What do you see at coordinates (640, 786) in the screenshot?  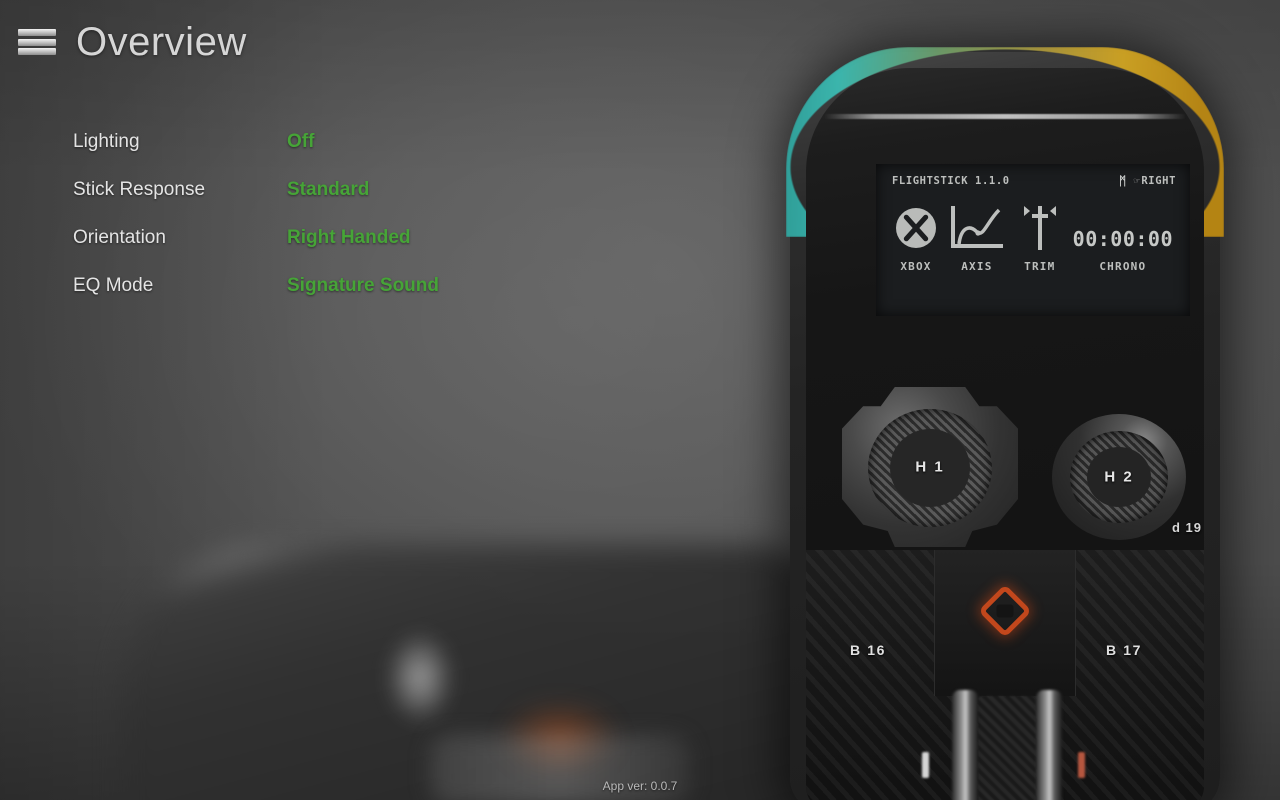 I see `app-version-footer: App ver: 0.0.7` at bounding box center [640, 786].